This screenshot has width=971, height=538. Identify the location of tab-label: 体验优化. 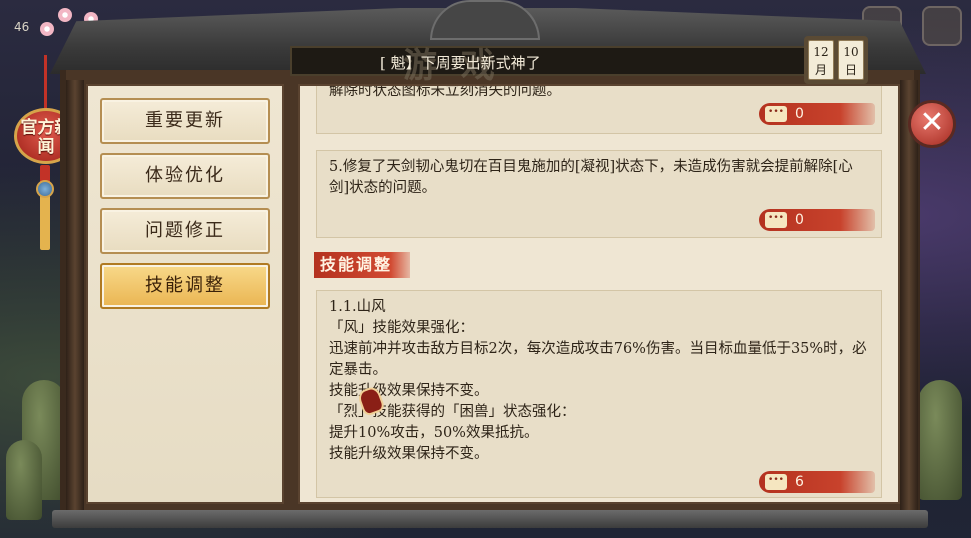
(185, 175).